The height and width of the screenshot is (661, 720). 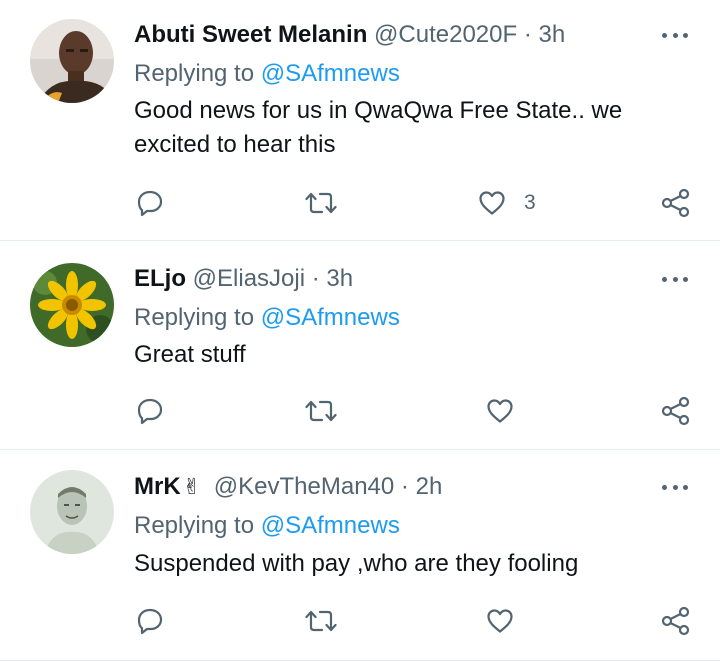 I want to click on tweet-header: MrK✌ @KevTheMan40 · 2h, so click(x=392, y=487).